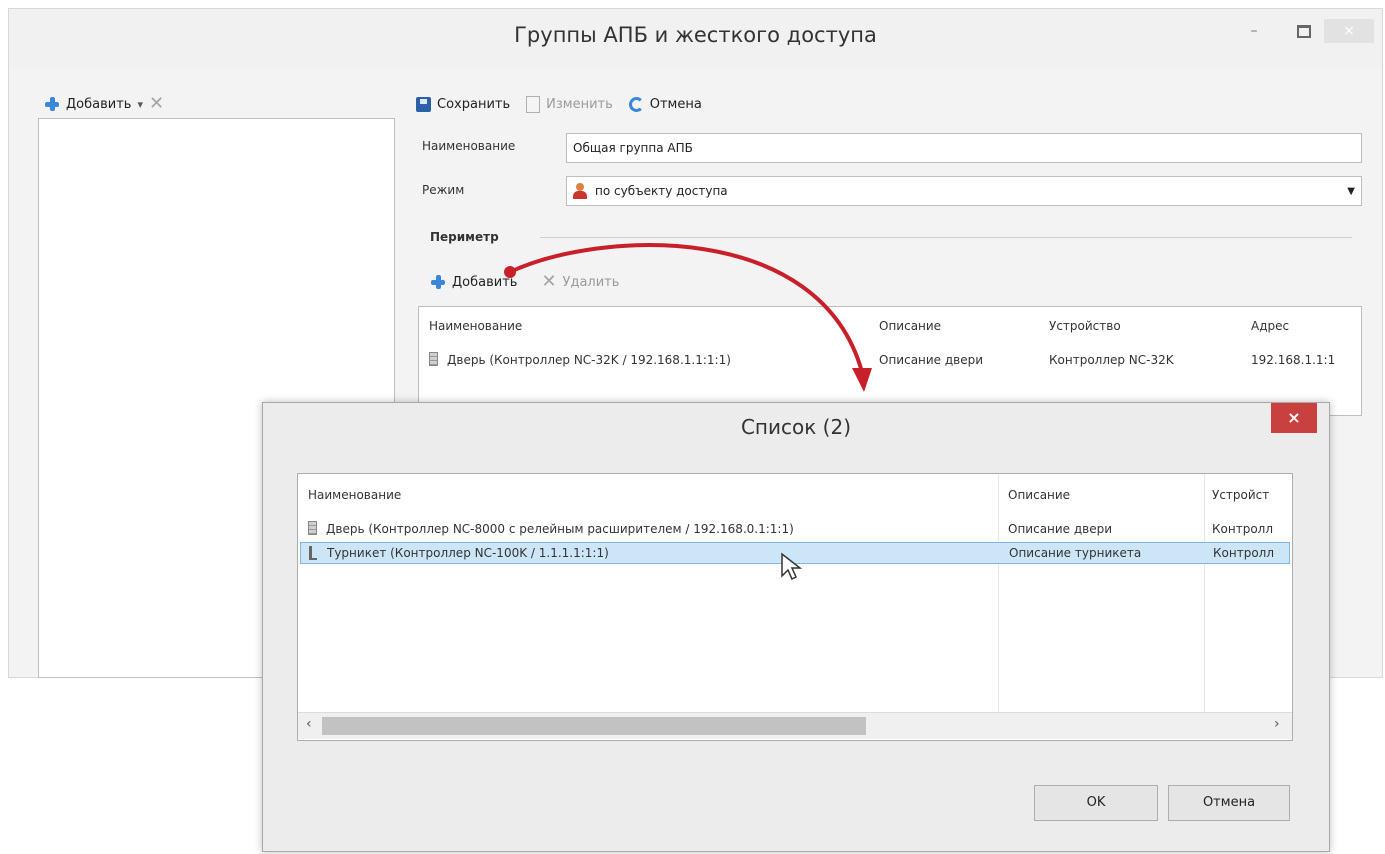  I want to click on arrow-head, so click(862, 380).